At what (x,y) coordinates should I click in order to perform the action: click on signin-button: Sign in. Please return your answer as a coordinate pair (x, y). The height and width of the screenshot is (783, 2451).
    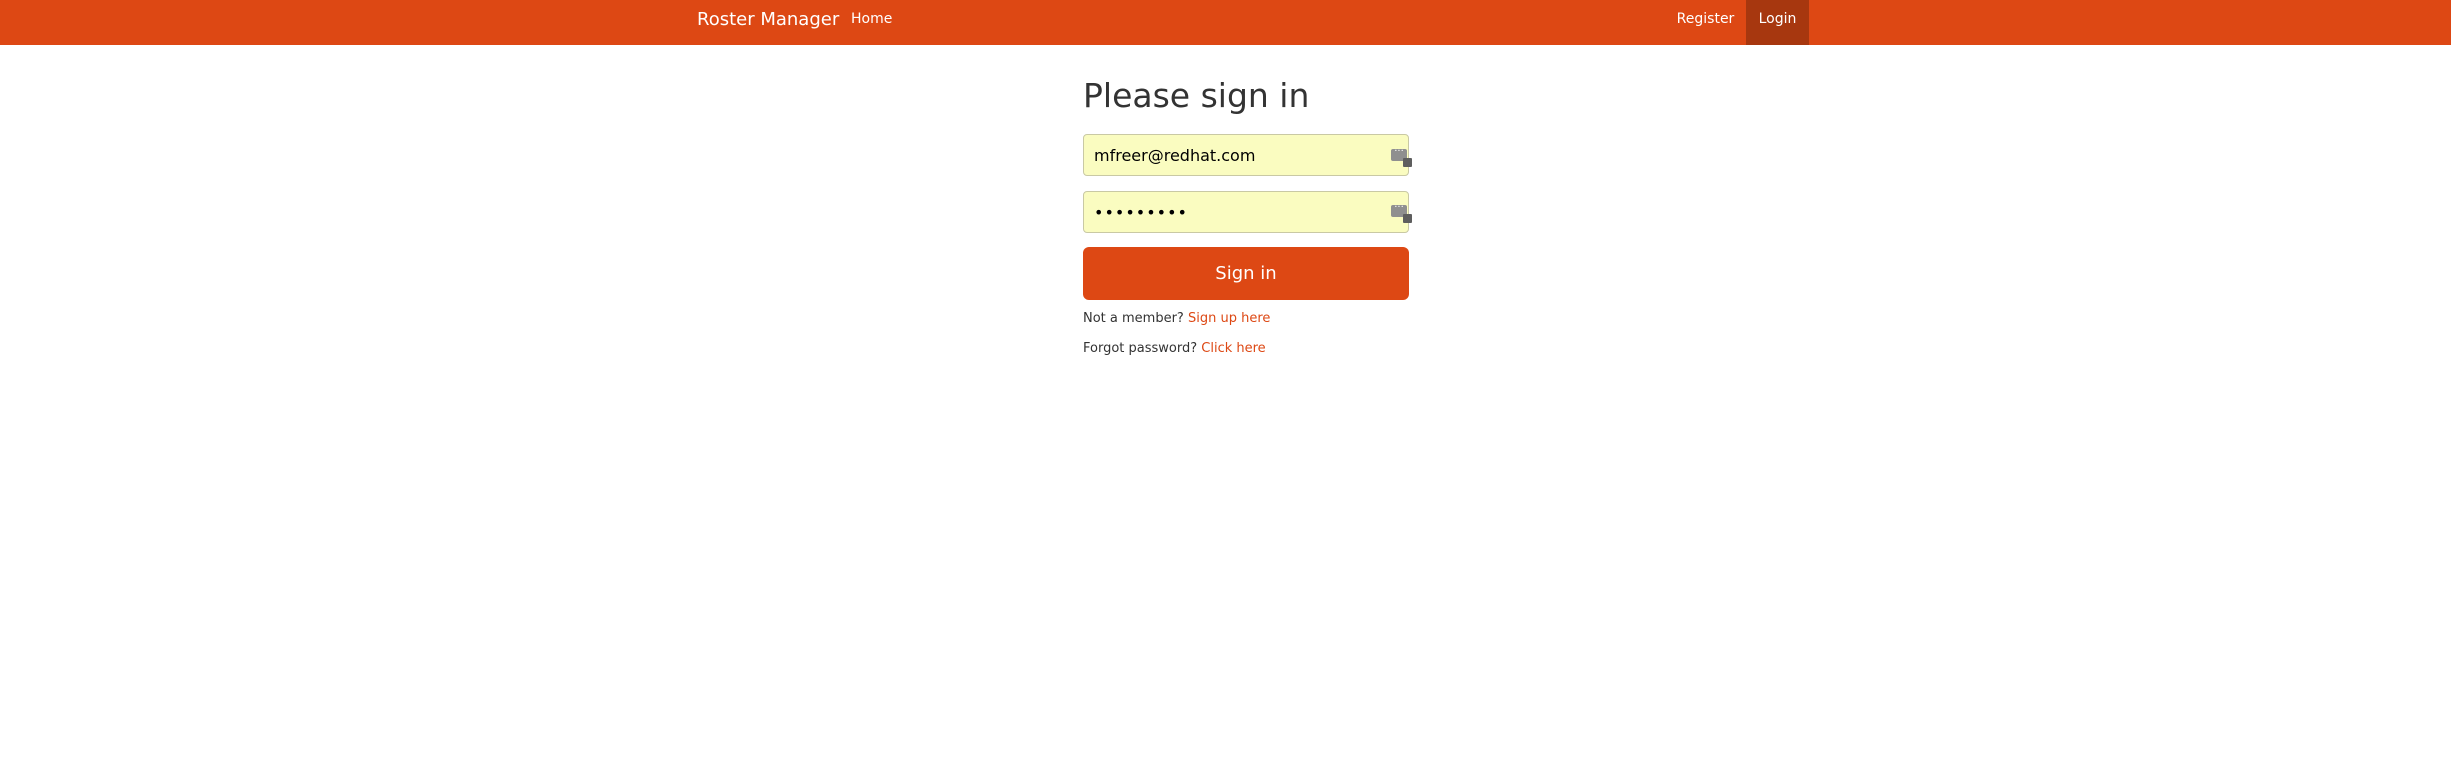
    Looking at the image, I should click on (1246, 273).